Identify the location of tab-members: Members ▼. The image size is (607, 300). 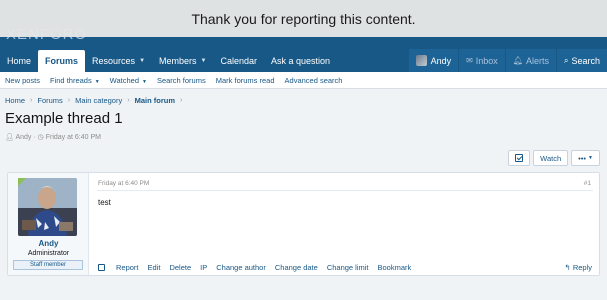
(182, 60).